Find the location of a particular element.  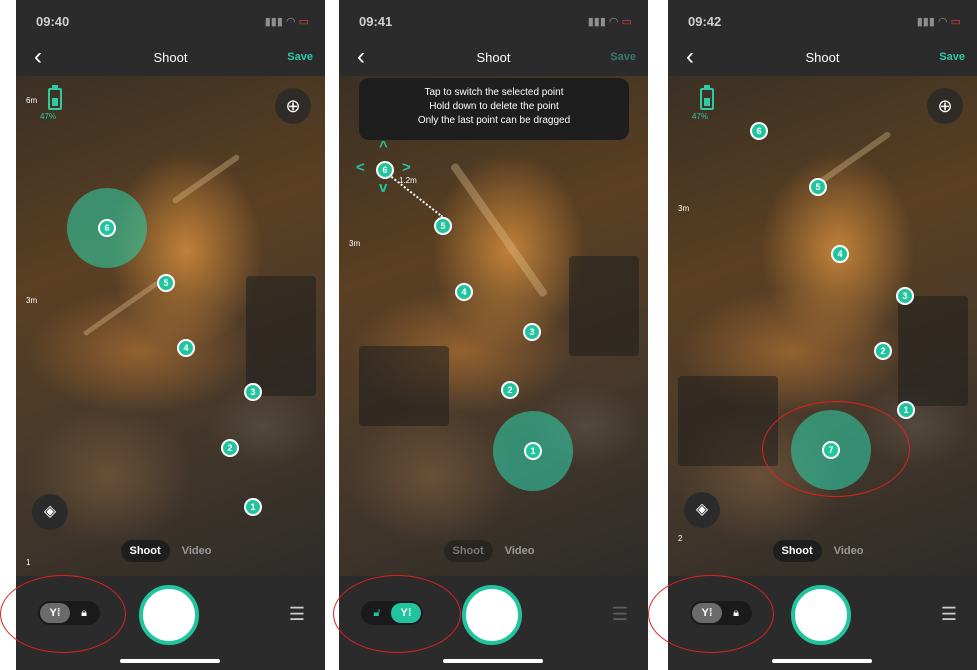

scale-label-top: 6m is located at coordinates (32, 100).